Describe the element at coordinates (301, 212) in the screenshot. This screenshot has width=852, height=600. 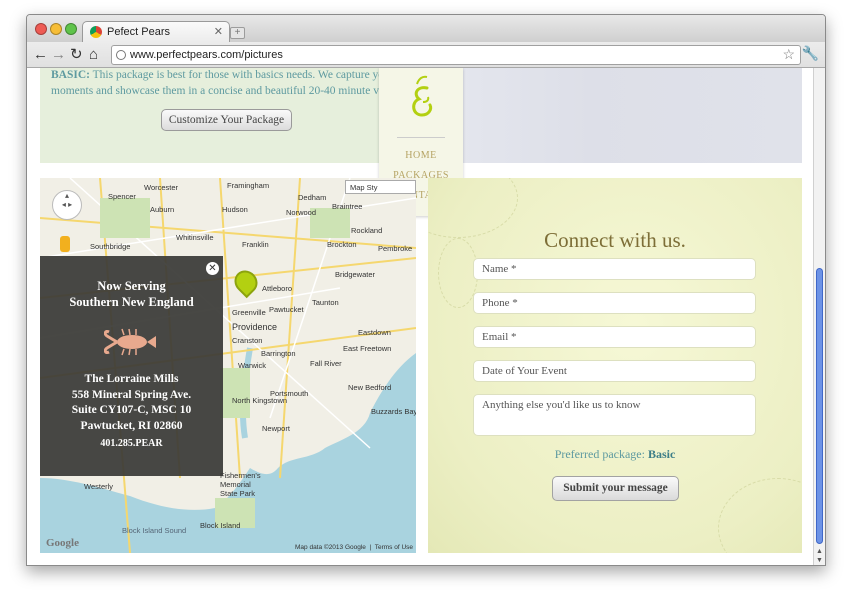
I see `map-label: Norwood` at that location.